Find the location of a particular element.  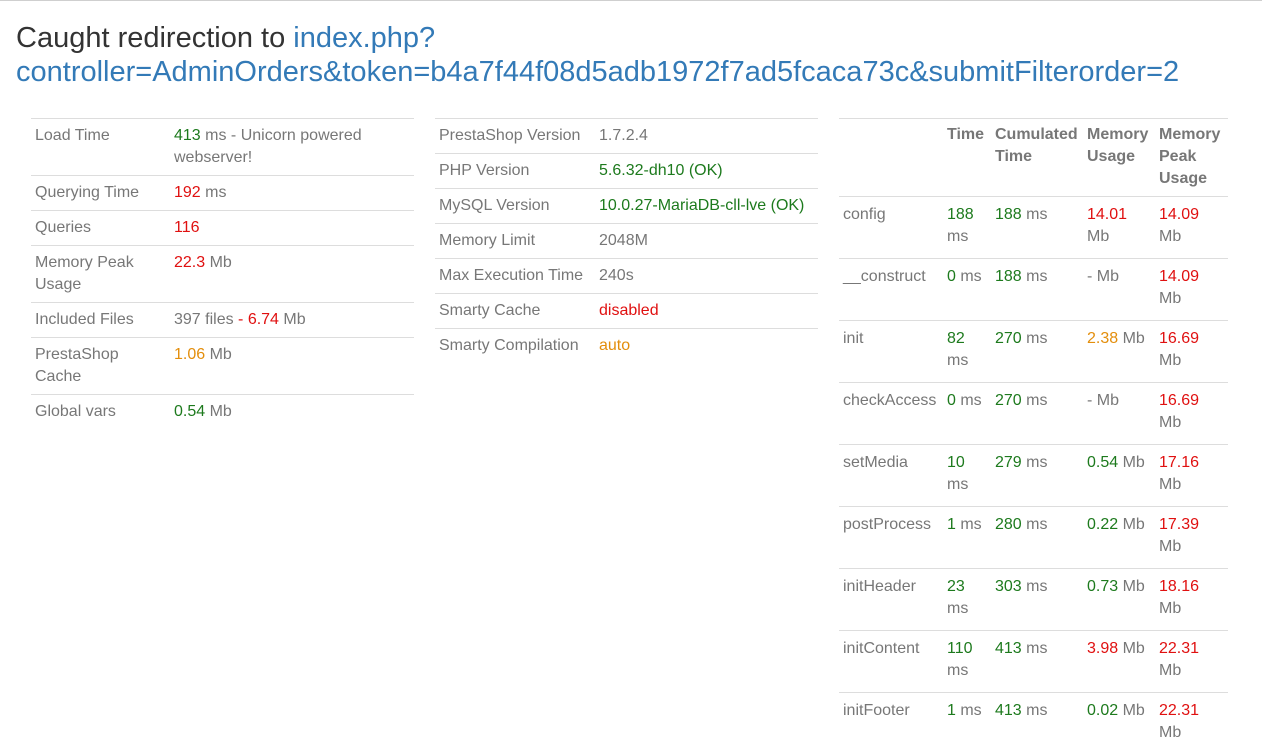

time-value: 82 is located at coordinates (956, 338).